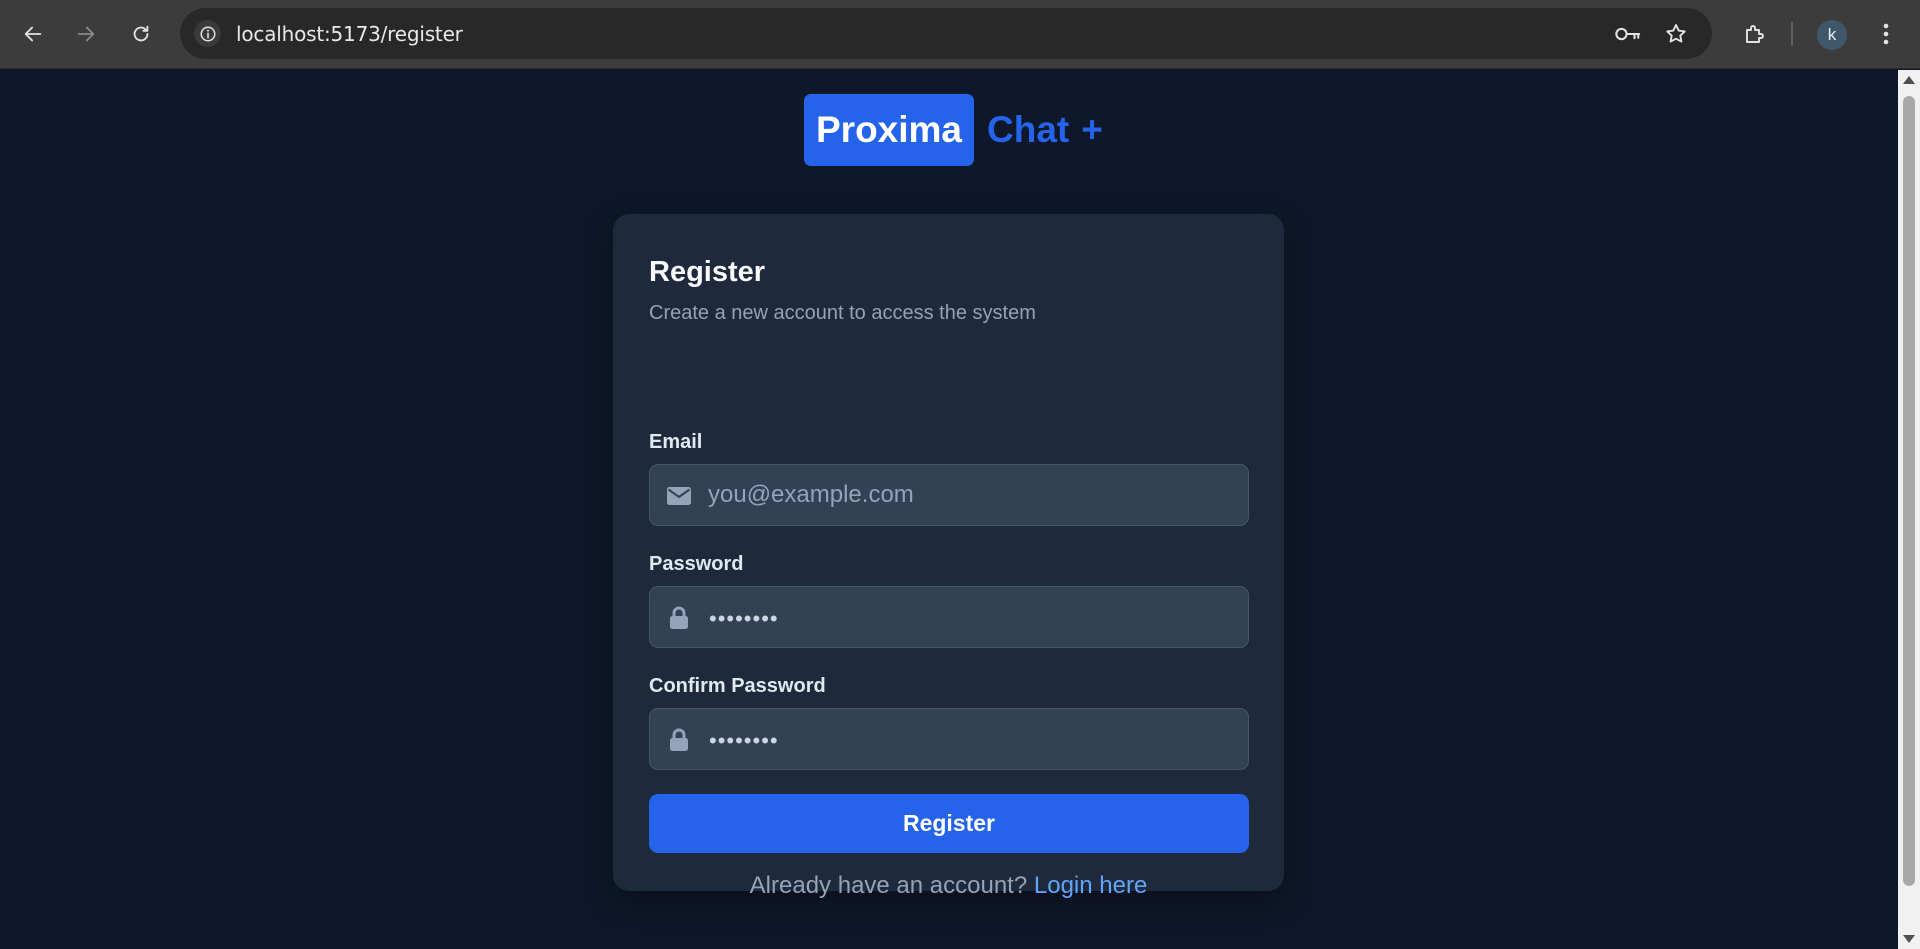 This screenshot has height=949, width=1920. Describe the element at coordinates (1832, 35) in the screenshot. I see `profile-avatar: k` at that location.